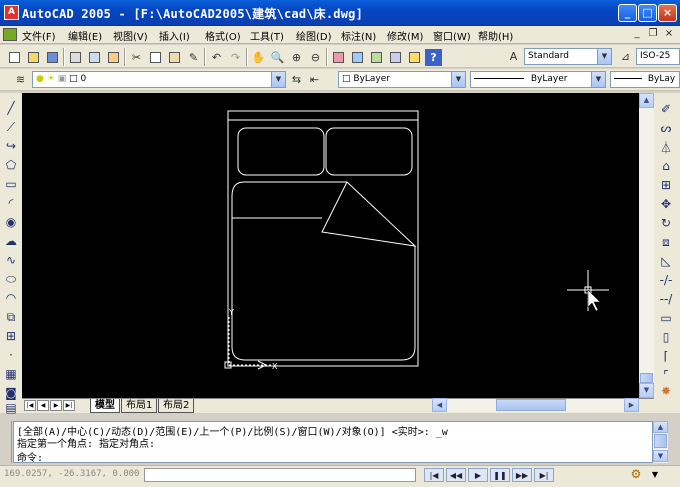 The image size is (680, 487). What do you see at coordinates (10, 34) in the screenshot?
I see `document-icon` at bounding box center [10, 34].